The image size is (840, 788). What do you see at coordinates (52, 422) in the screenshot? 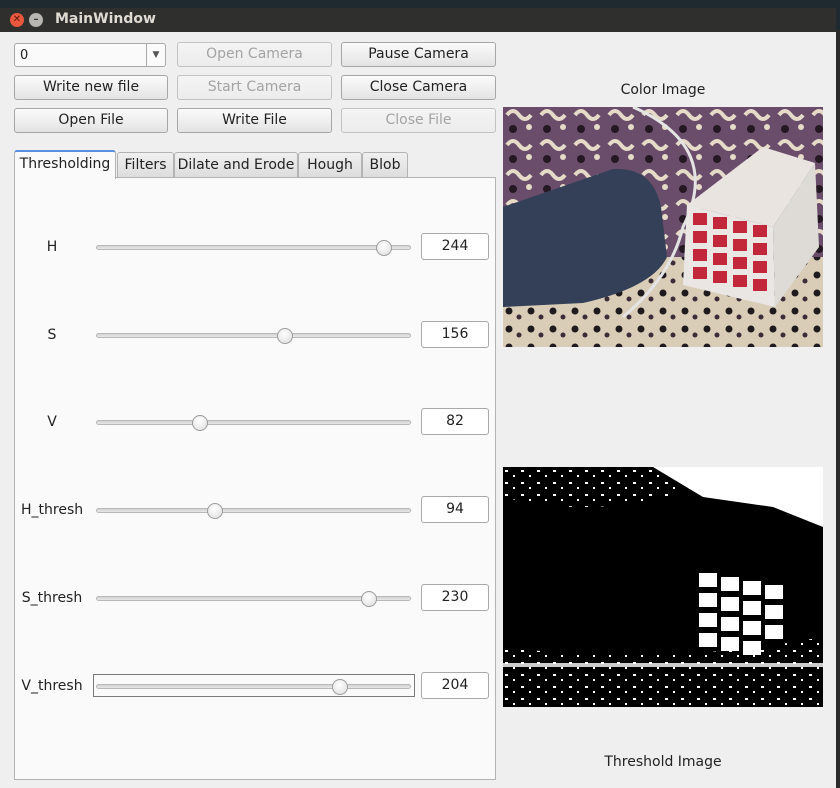
I see `slider-label: V` at bounding box center [52, 422].